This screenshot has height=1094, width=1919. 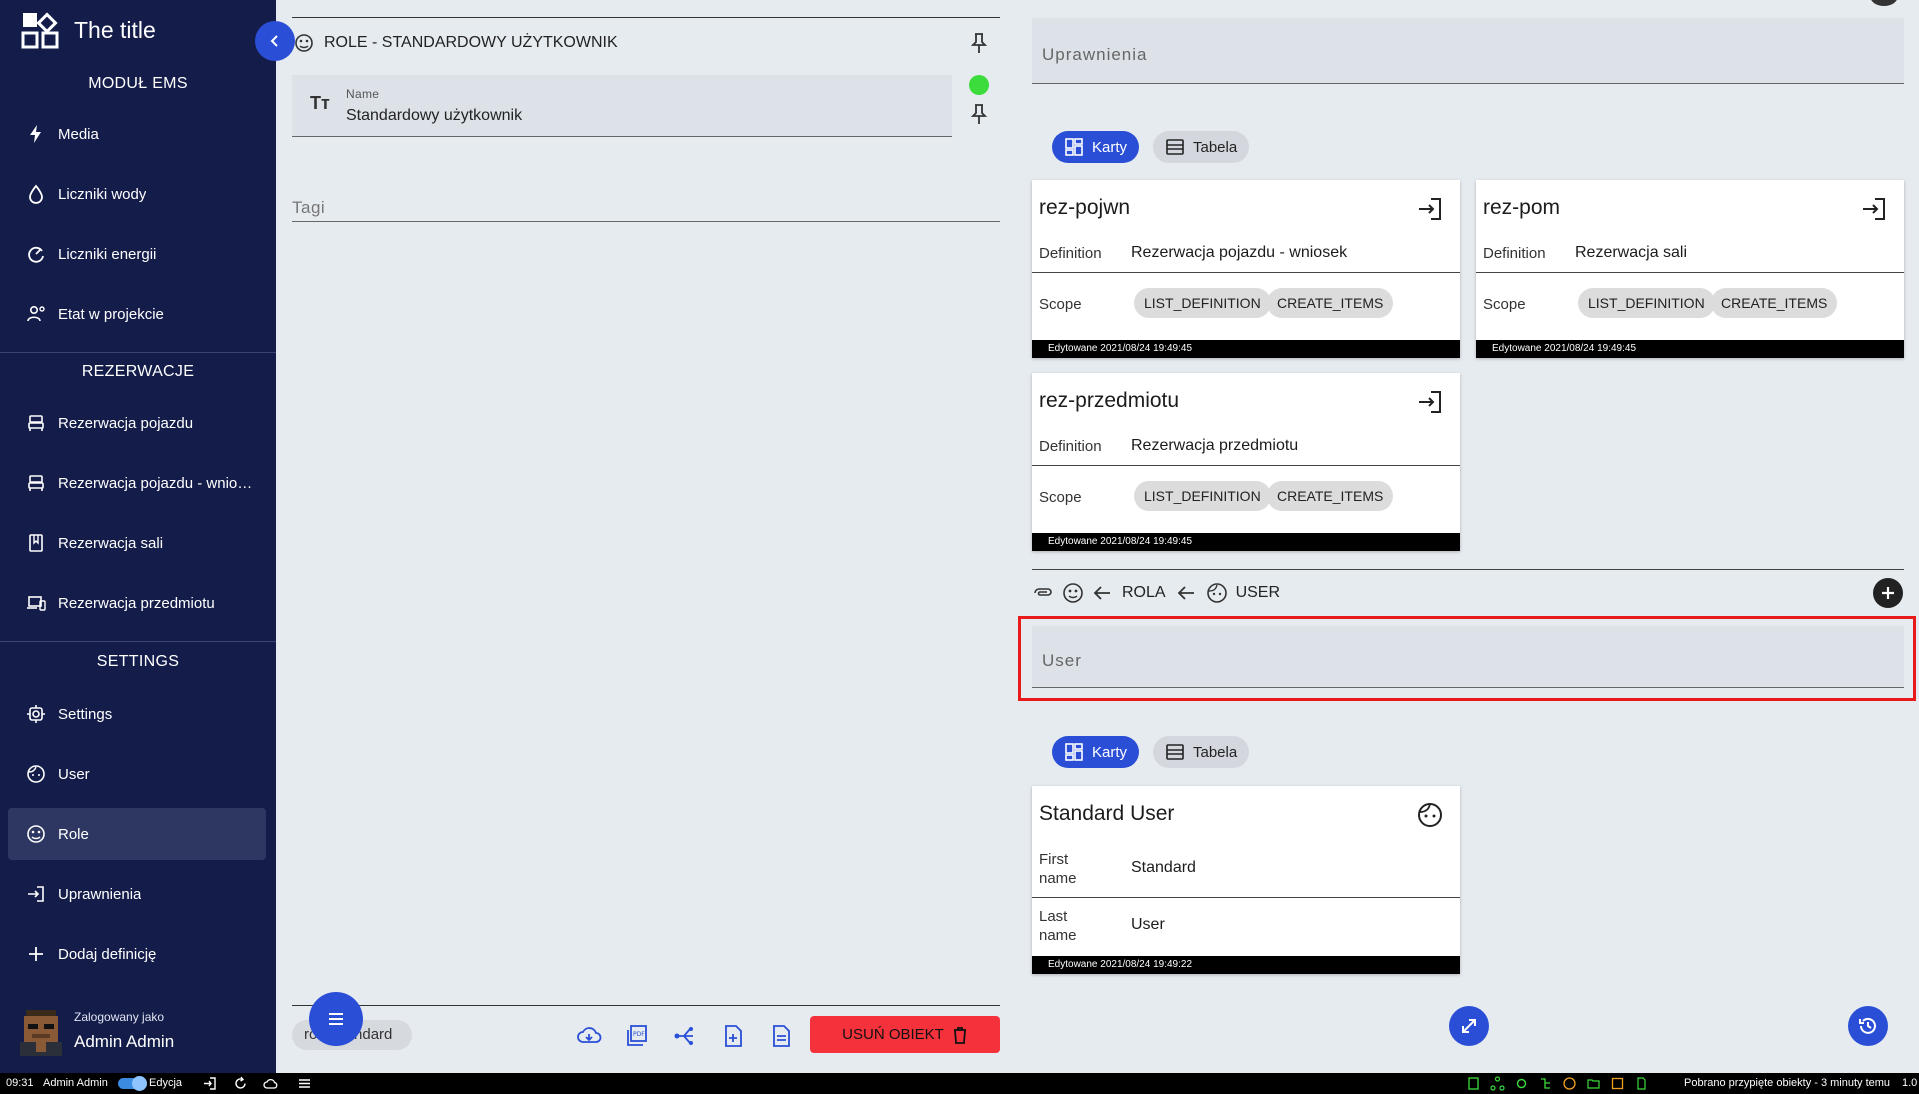 I want to click on history-button, so click(x=1868, y=1026).